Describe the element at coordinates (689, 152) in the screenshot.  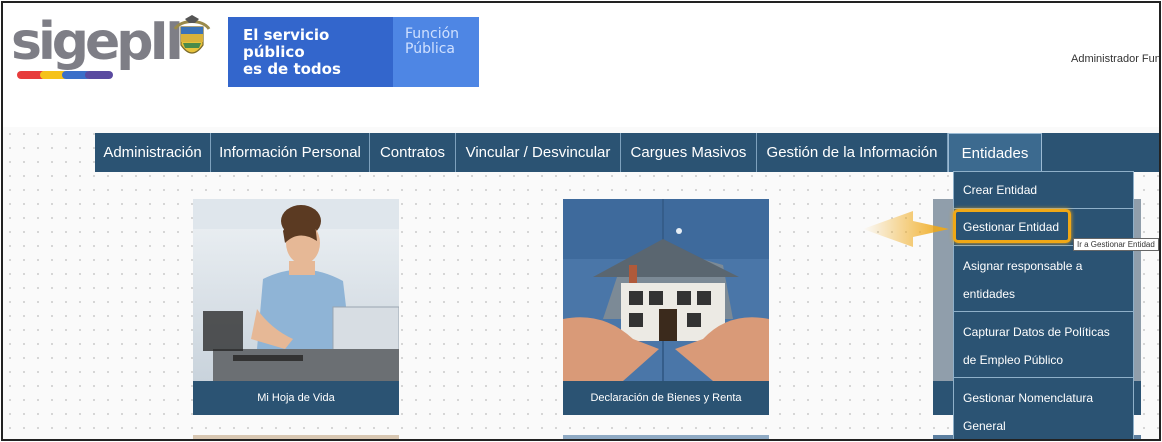
I see `nav-item-cargues-masivos: Cargues Masivos` at that location.